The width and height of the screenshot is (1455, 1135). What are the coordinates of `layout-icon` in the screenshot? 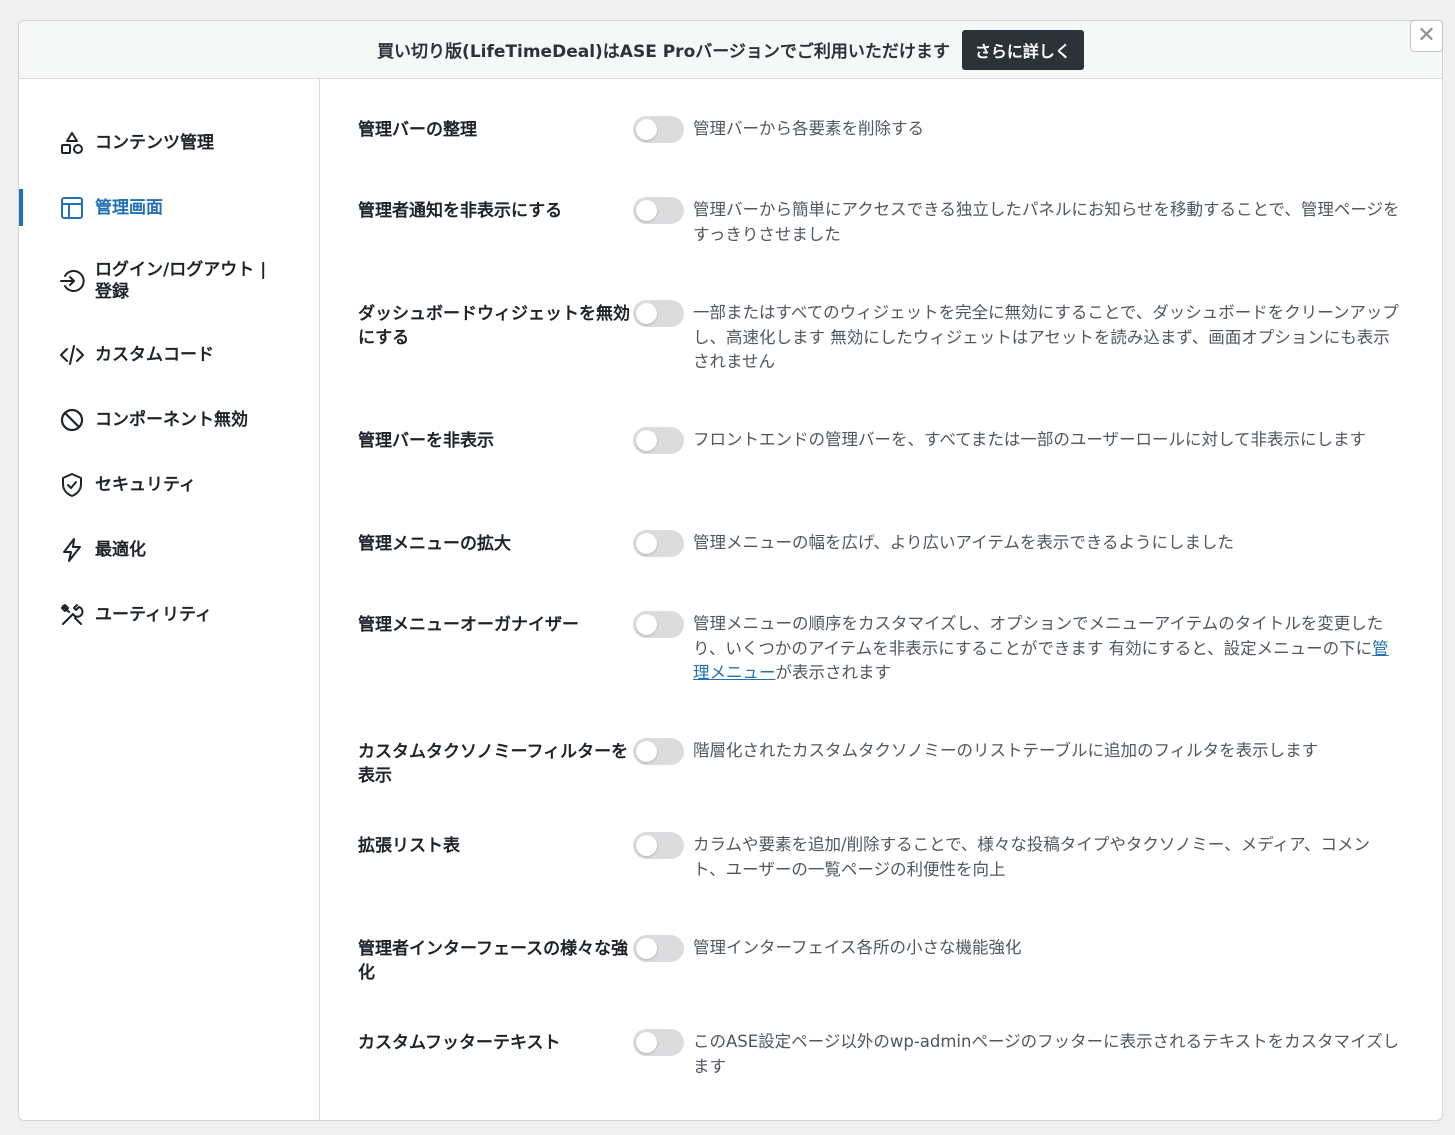 It's located at (72, 208).